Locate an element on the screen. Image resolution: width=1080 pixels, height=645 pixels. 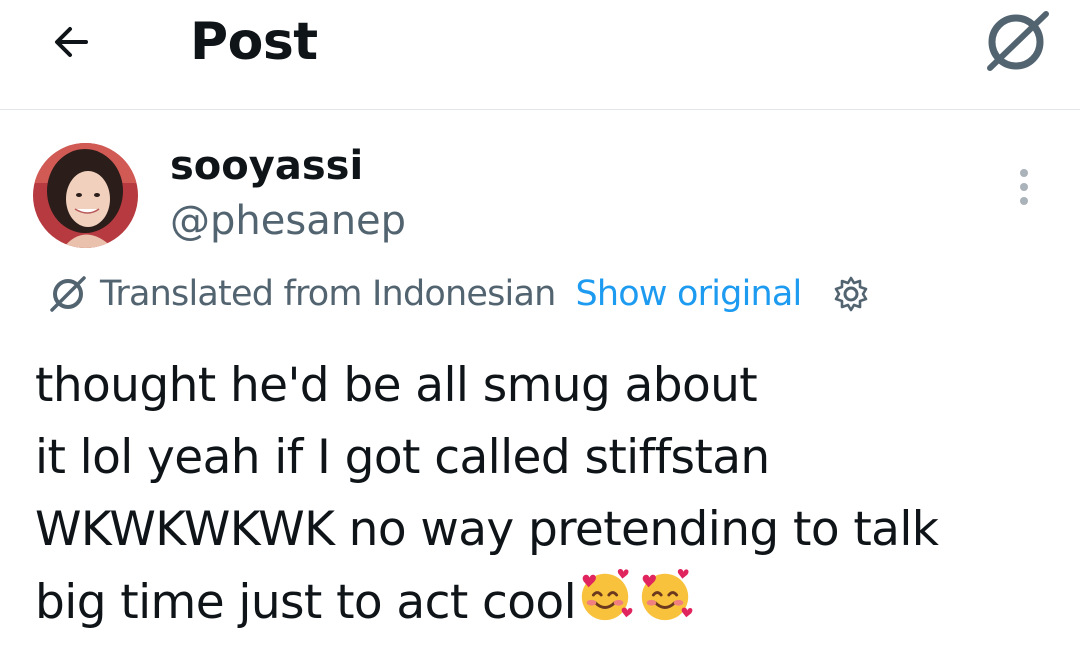
avatar-photo is located at coordinates (85, 195).